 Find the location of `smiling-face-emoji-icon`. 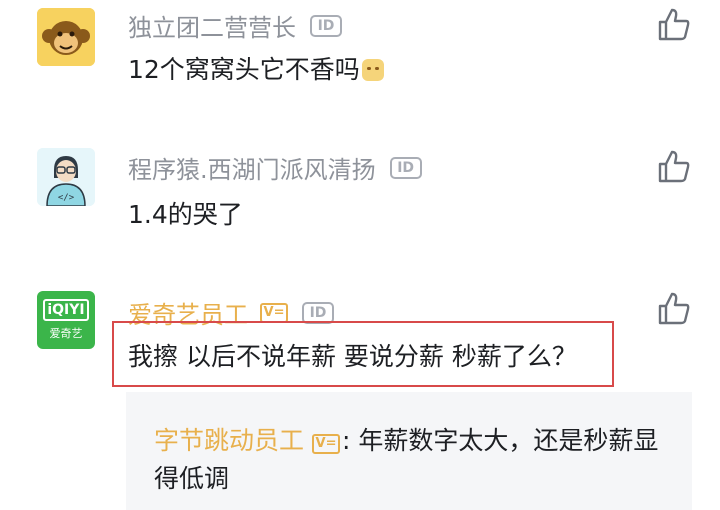

smiling-face-emoji-icon is located at coordinates (372, 70).